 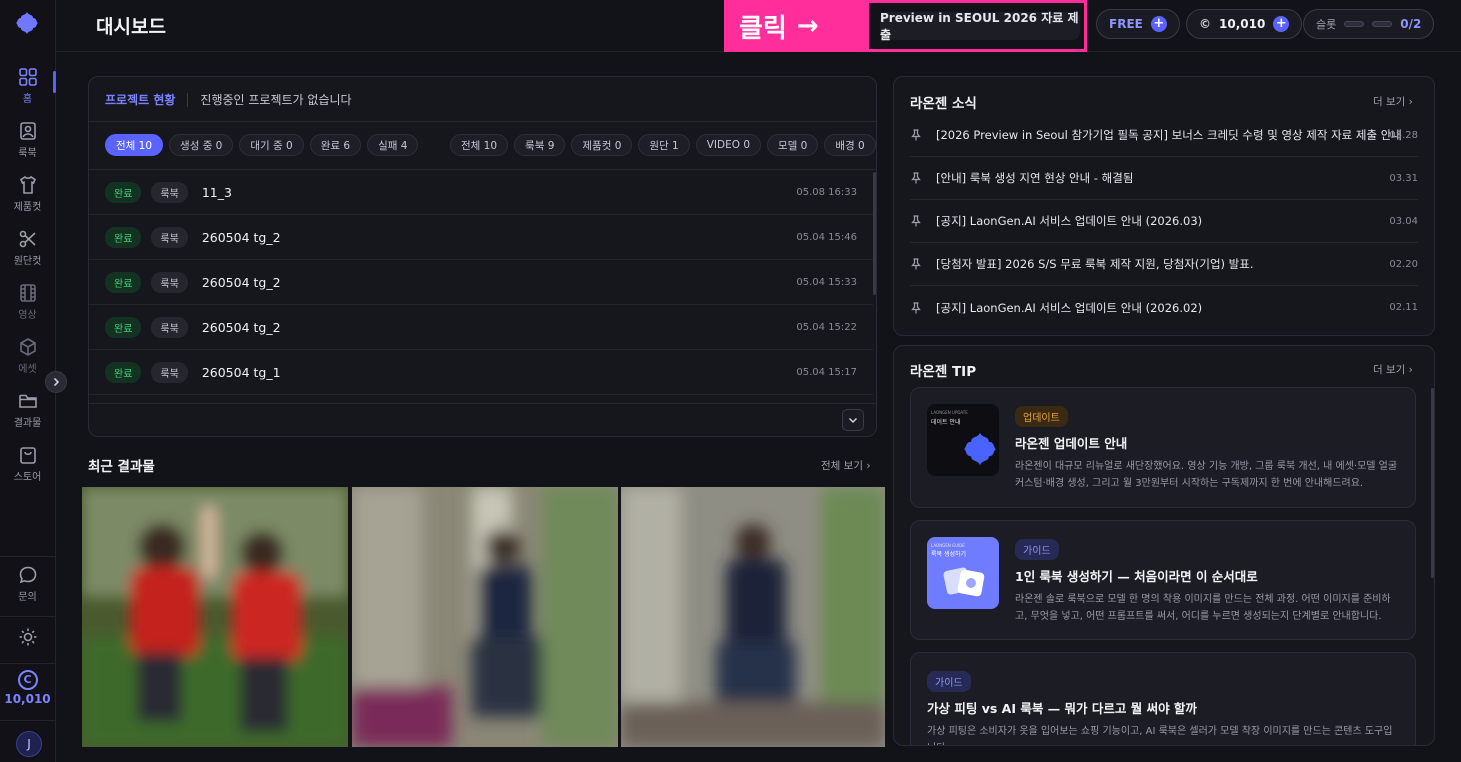 I want to click on status-filter-done: 완료 6, so click(x=335, y=145).